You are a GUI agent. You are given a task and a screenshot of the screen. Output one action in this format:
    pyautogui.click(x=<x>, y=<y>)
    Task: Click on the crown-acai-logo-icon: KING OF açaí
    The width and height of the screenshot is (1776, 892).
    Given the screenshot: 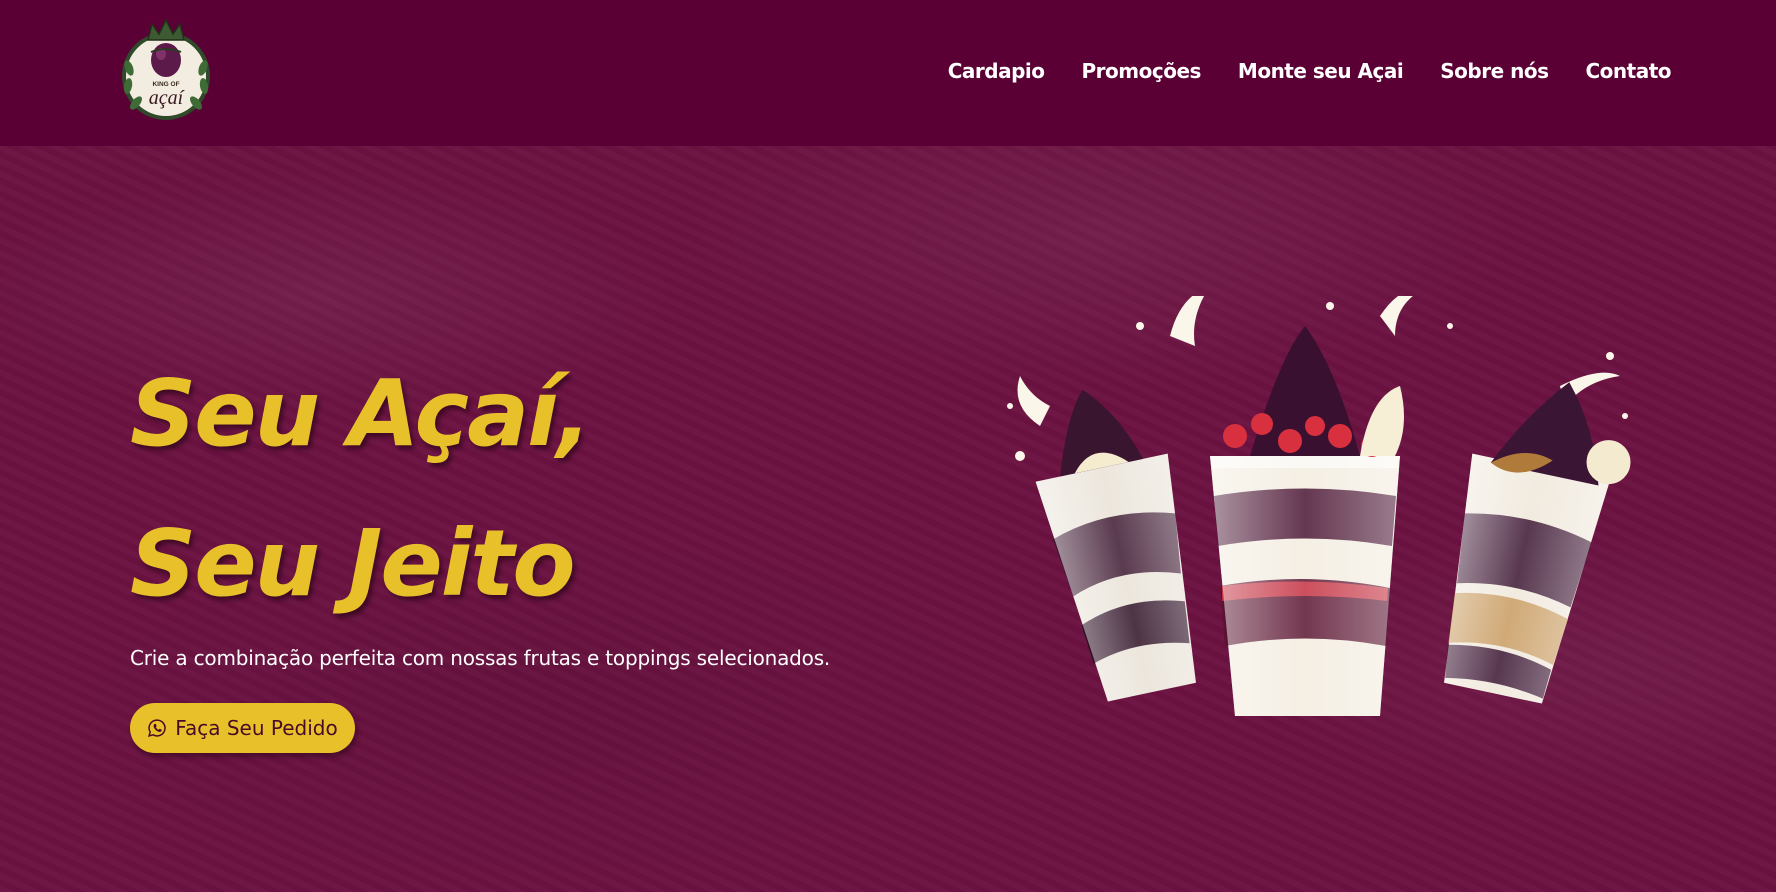 What is the action you would take?
    pyautogui.click(x=166, y=69)
    